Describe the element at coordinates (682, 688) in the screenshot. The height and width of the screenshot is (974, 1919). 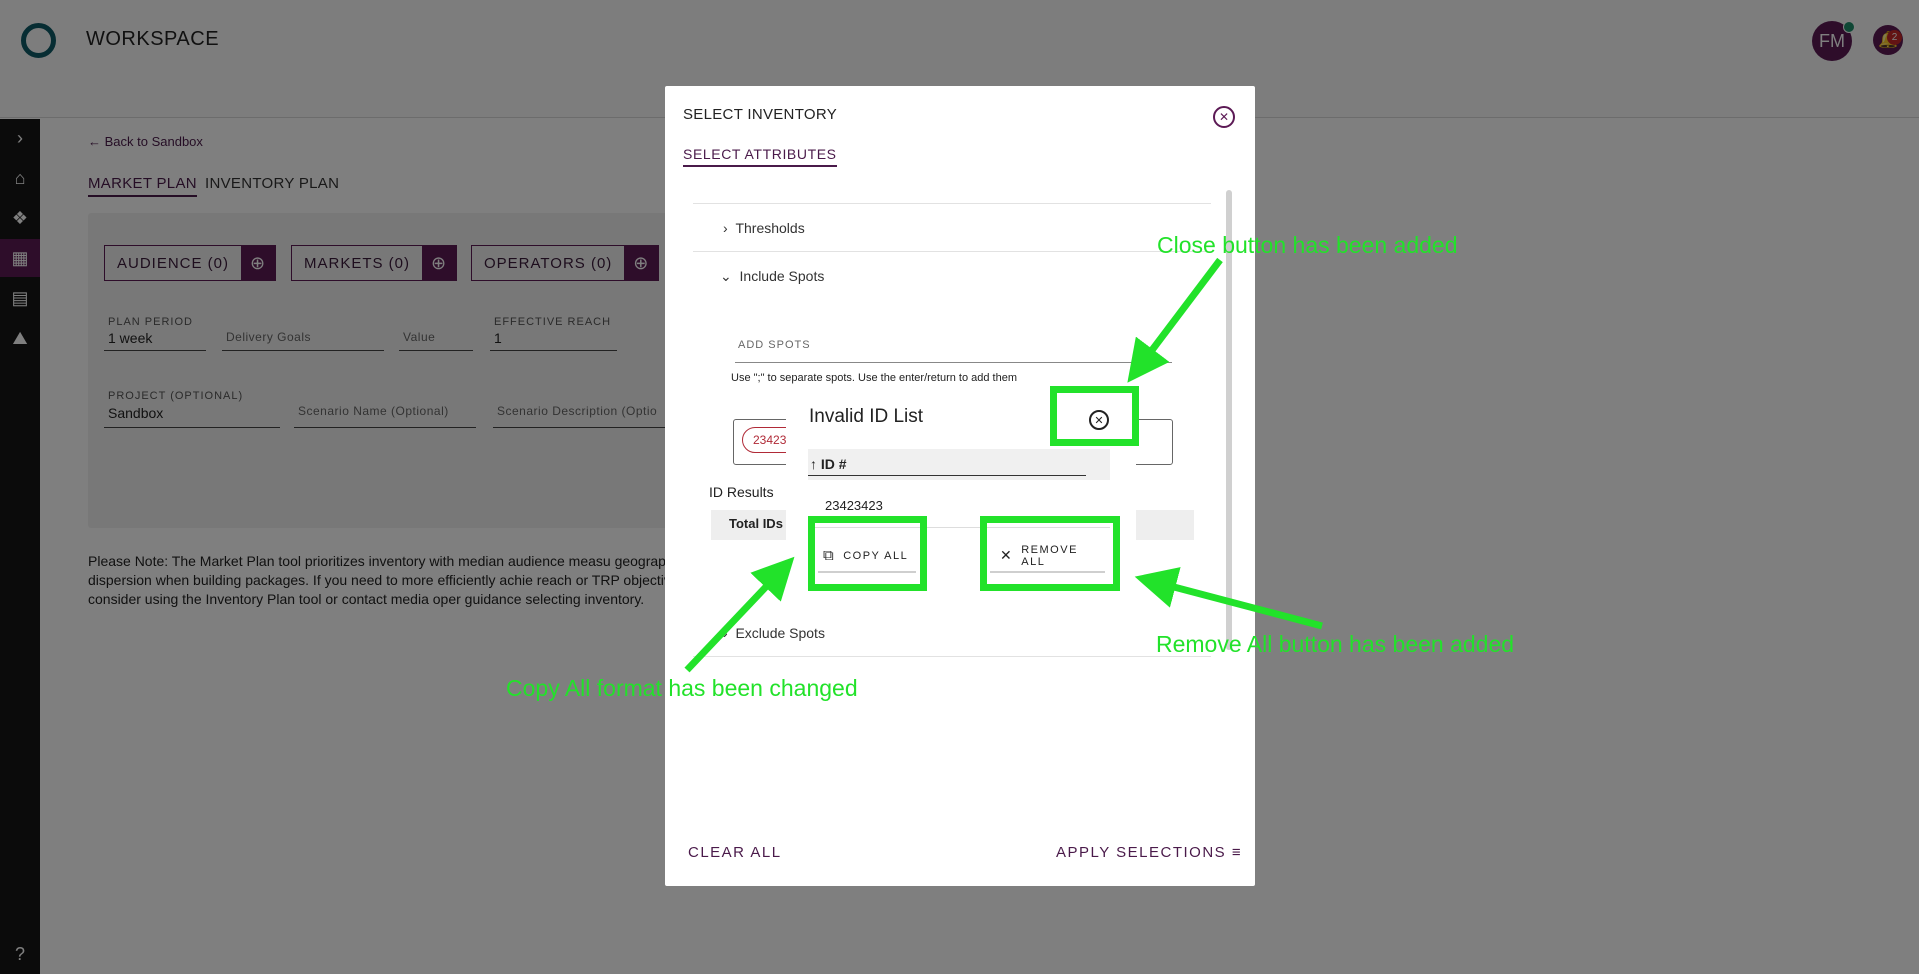
I see `copy-annotation-text: Copy All format has been changed` at that location.